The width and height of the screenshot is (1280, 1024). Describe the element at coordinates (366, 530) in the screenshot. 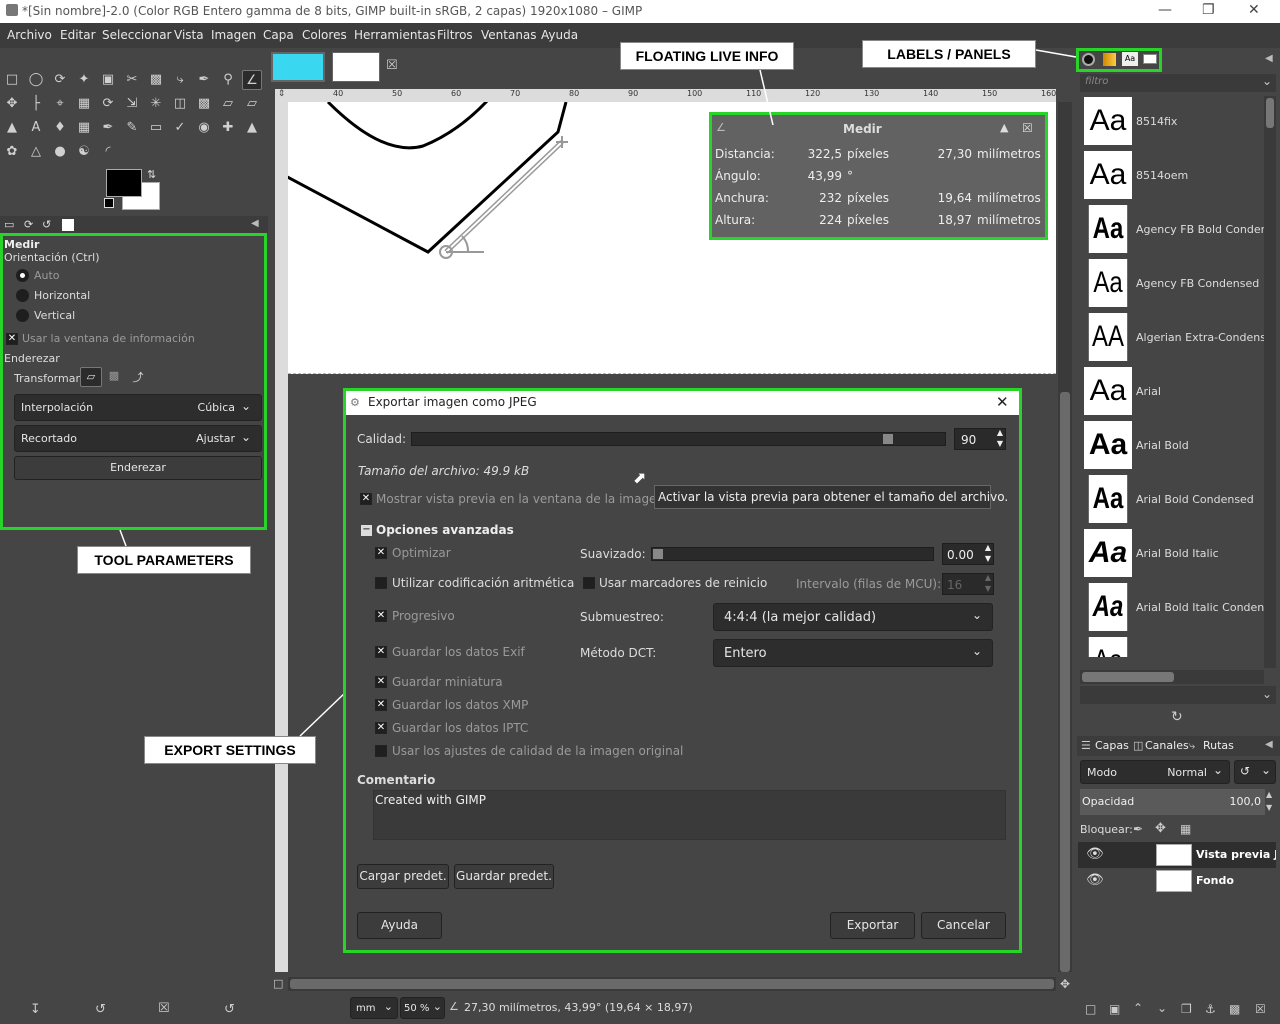

I see `collapse-icon: −` at that location.